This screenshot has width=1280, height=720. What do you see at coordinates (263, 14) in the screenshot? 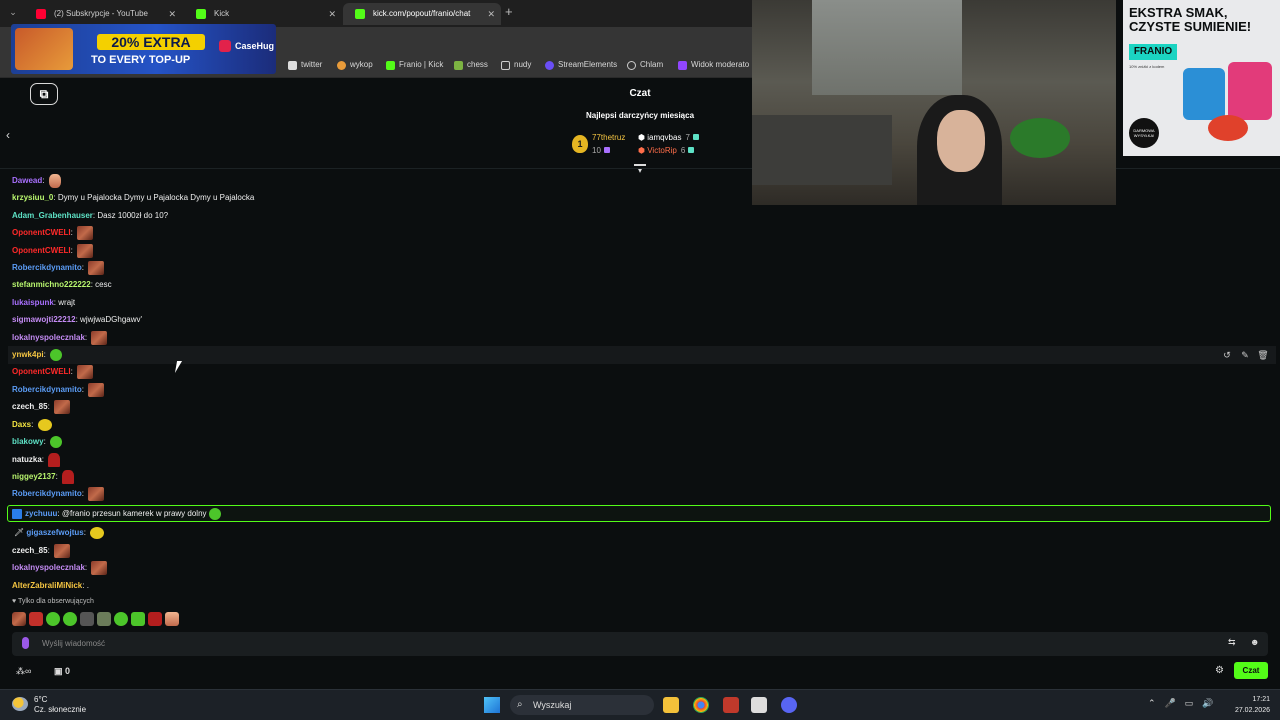
I see `tab-kick: Kick ✕` at bounding box center [263, 14].